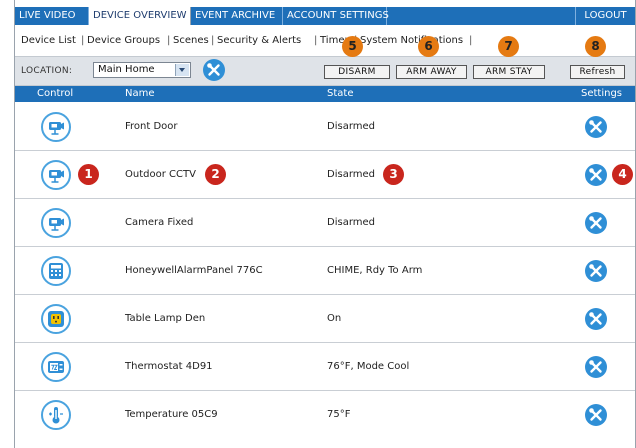  I want to click on device-name: Thermostat 4D91, so click(169, 366).